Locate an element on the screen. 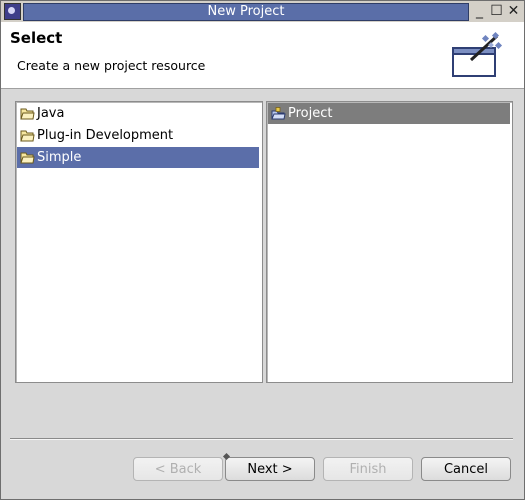  project-icon is located at coordinates (278, 113).